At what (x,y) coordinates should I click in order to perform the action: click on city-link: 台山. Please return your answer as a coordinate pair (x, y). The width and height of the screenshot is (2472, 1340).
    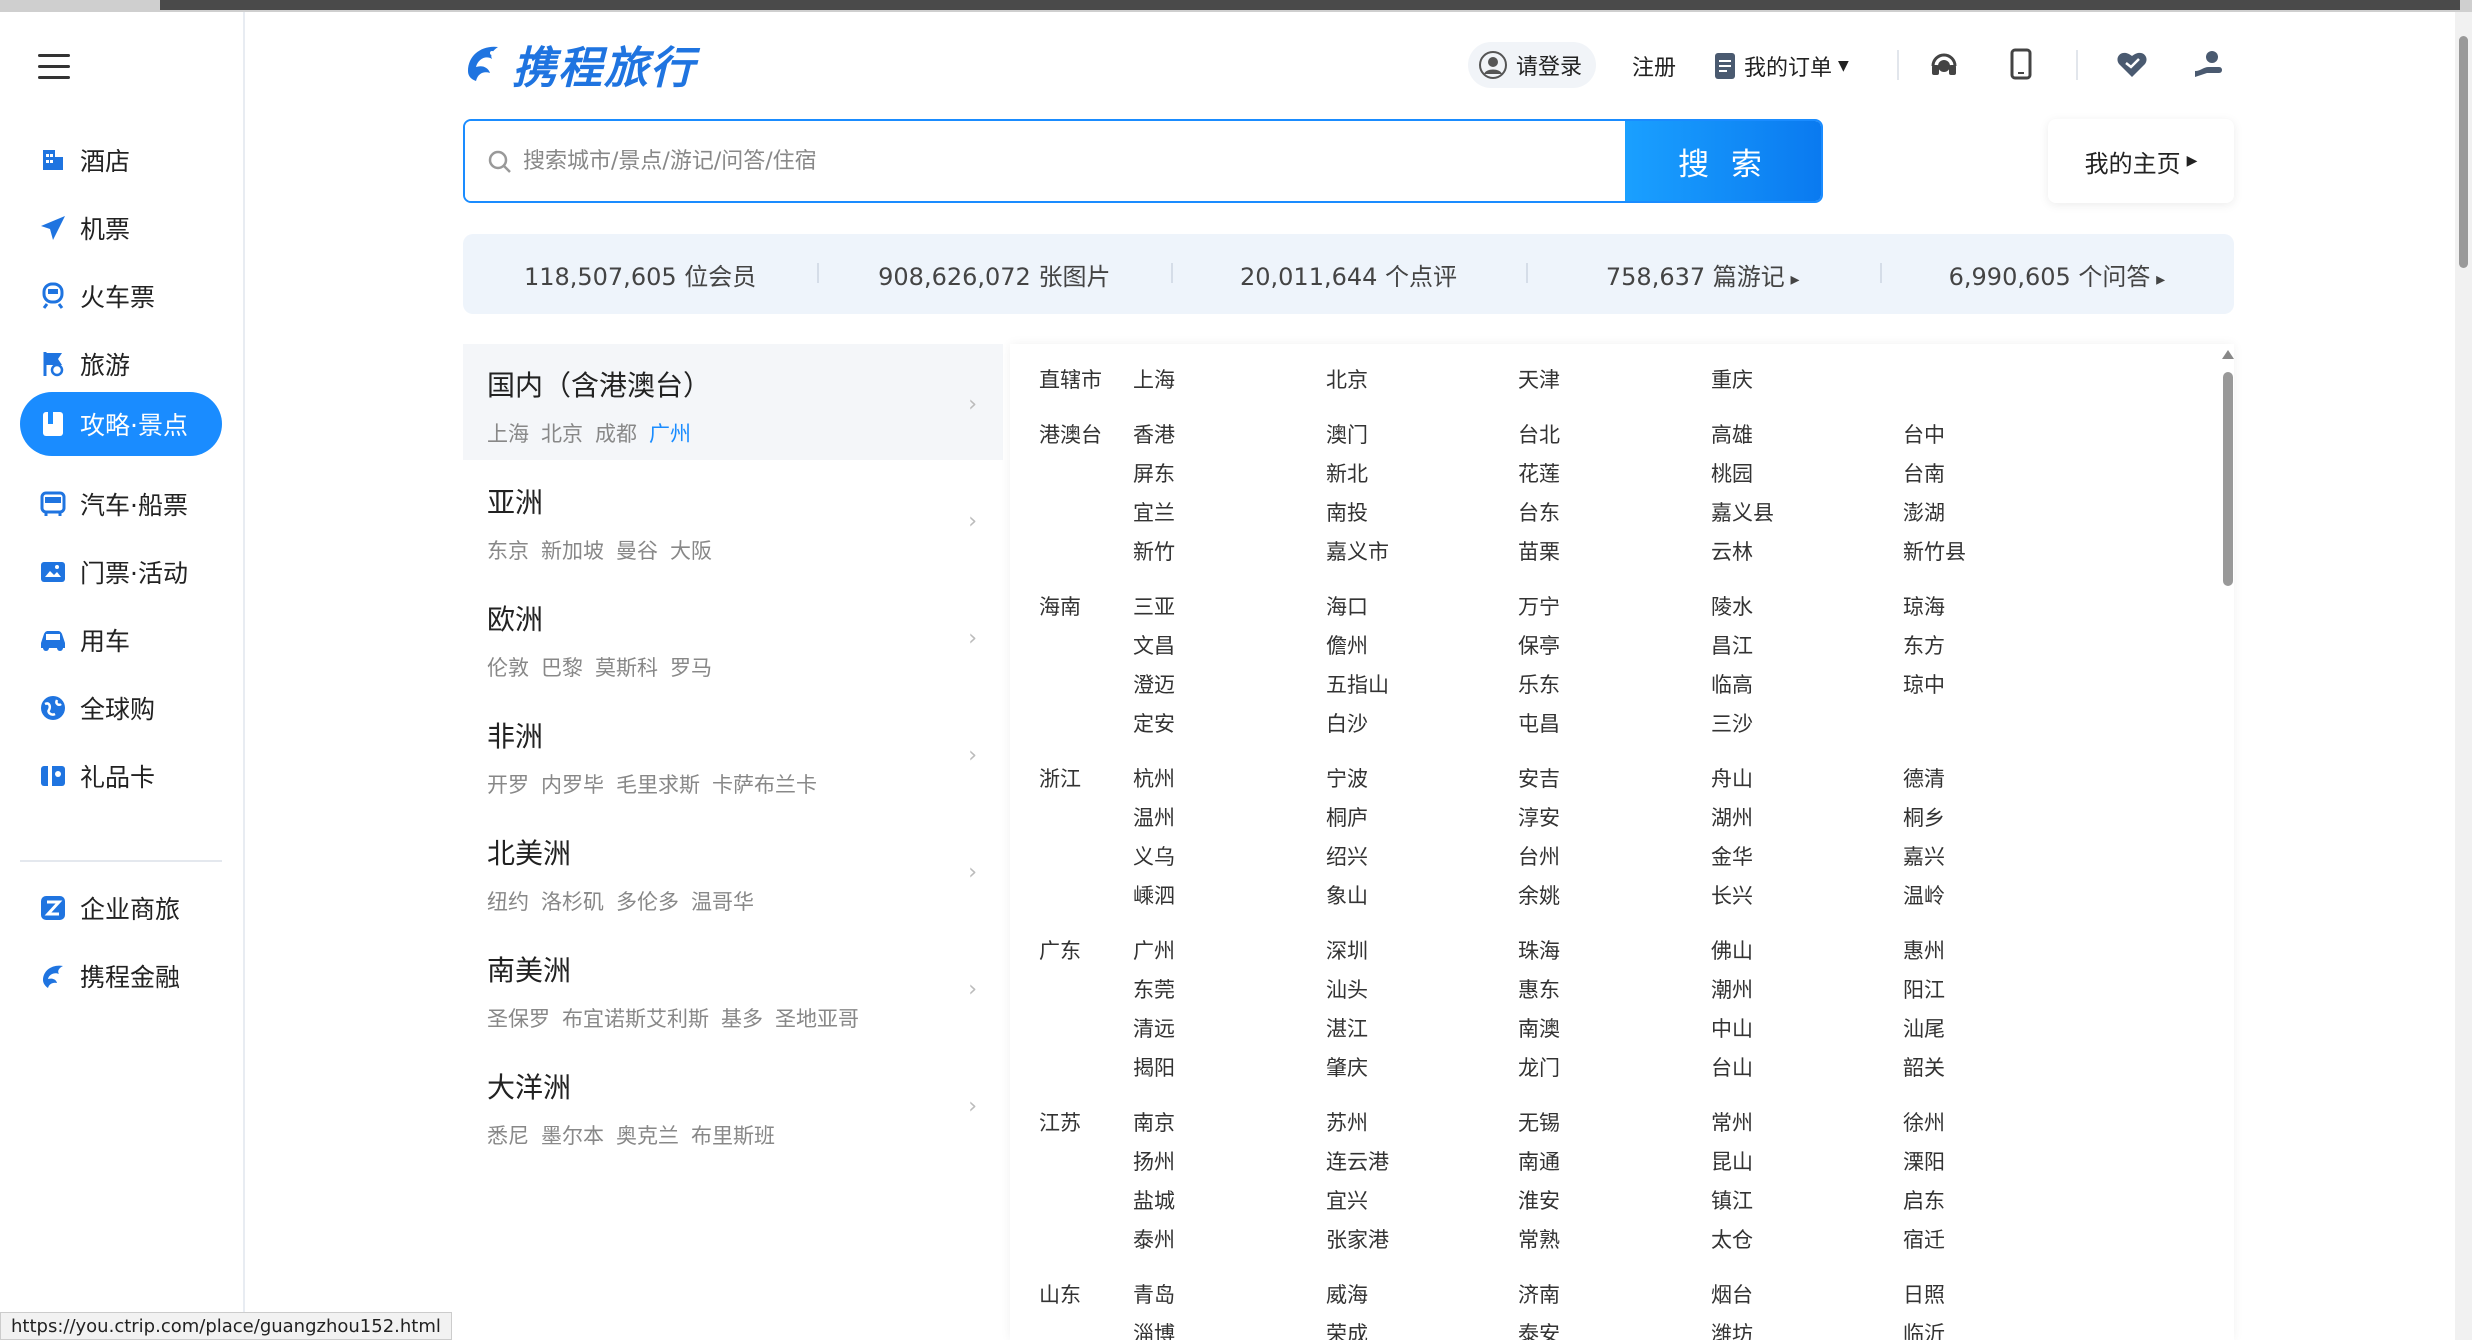
    Looking at the image, I should click on (1732, 1067).